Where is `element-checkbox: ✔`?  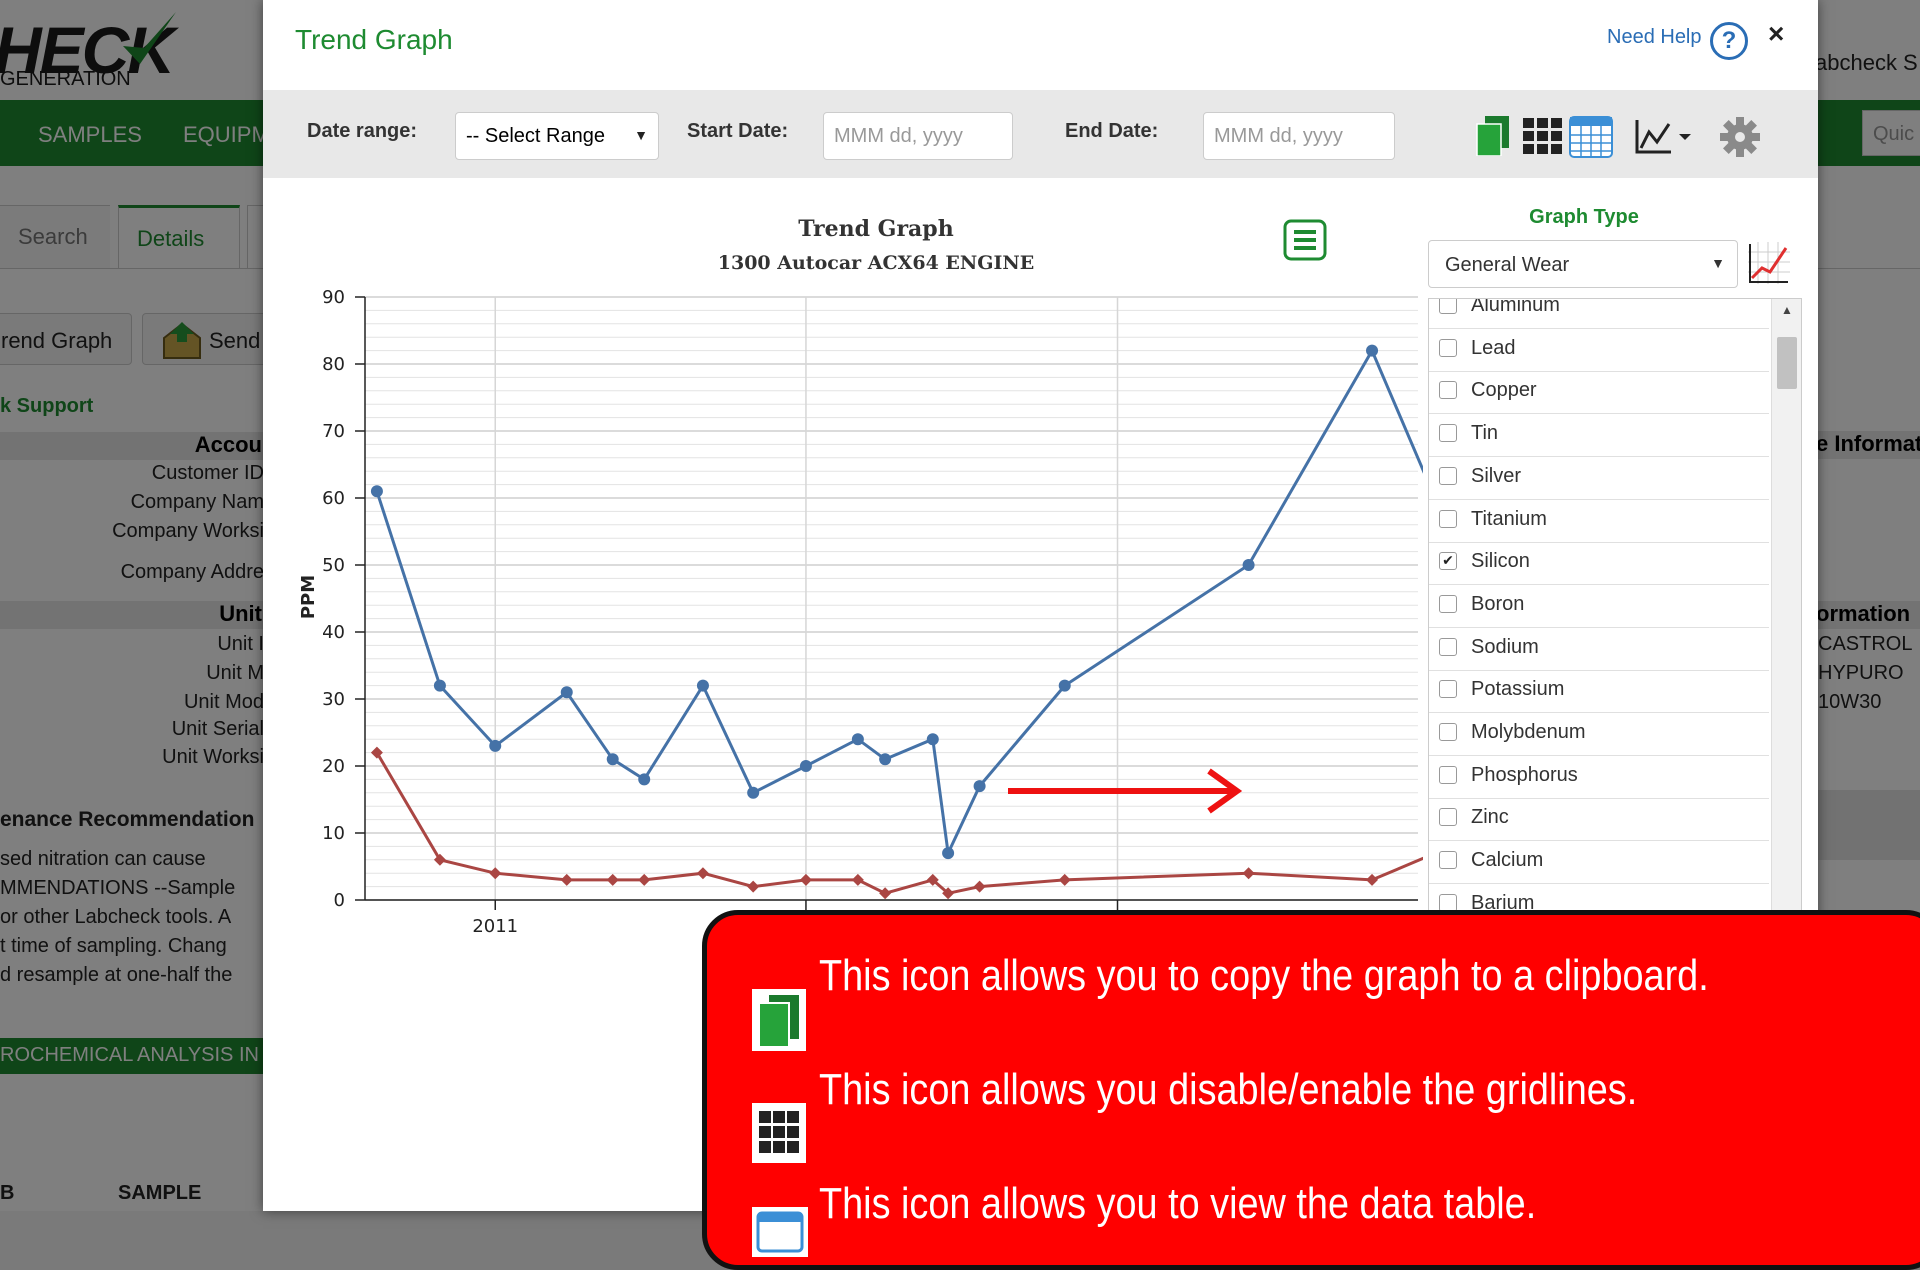
element-checkbox: ✔ is located at coordinates (1448, 561).